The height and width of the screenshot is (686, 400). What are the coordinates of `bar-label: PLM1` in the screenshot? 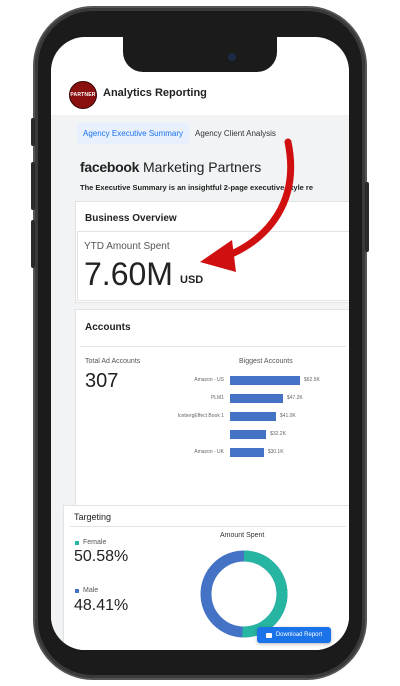 It's located at (217, 398).